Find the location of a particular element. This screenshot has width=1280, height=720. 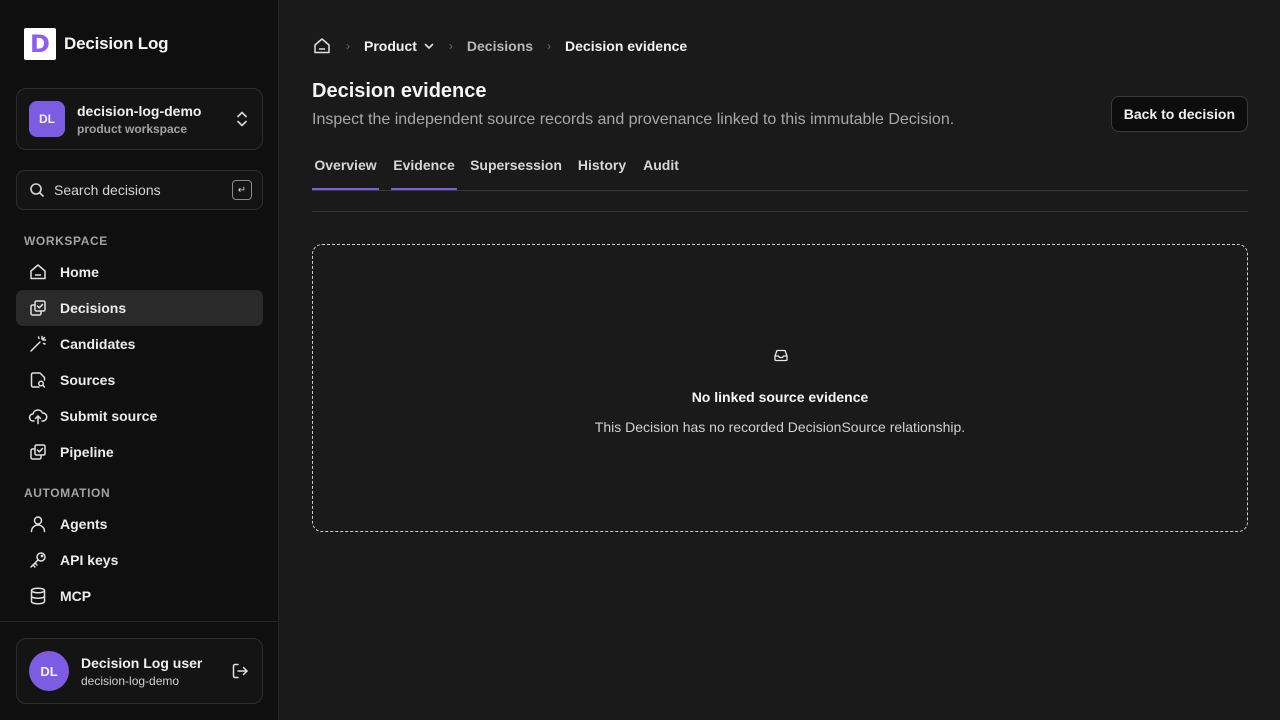

tab-evidence: Evidence is located at coordinates (424, 170).